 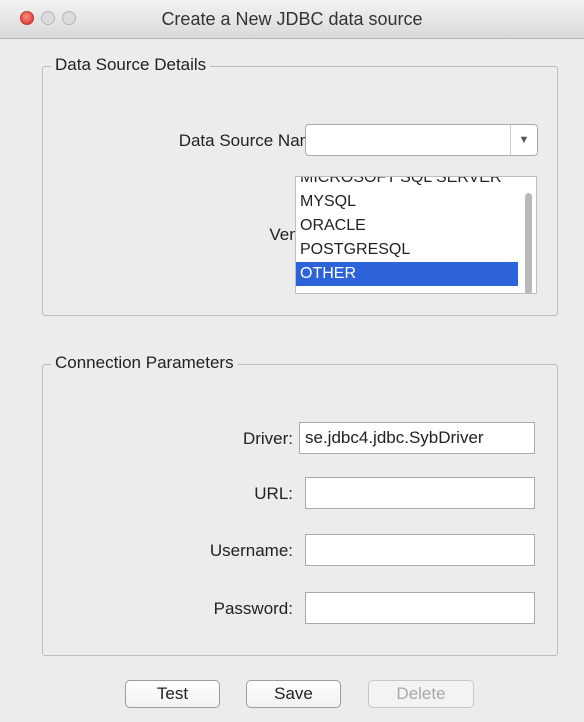 I want to click on username-label: Username:, so click(x=251, y=550).